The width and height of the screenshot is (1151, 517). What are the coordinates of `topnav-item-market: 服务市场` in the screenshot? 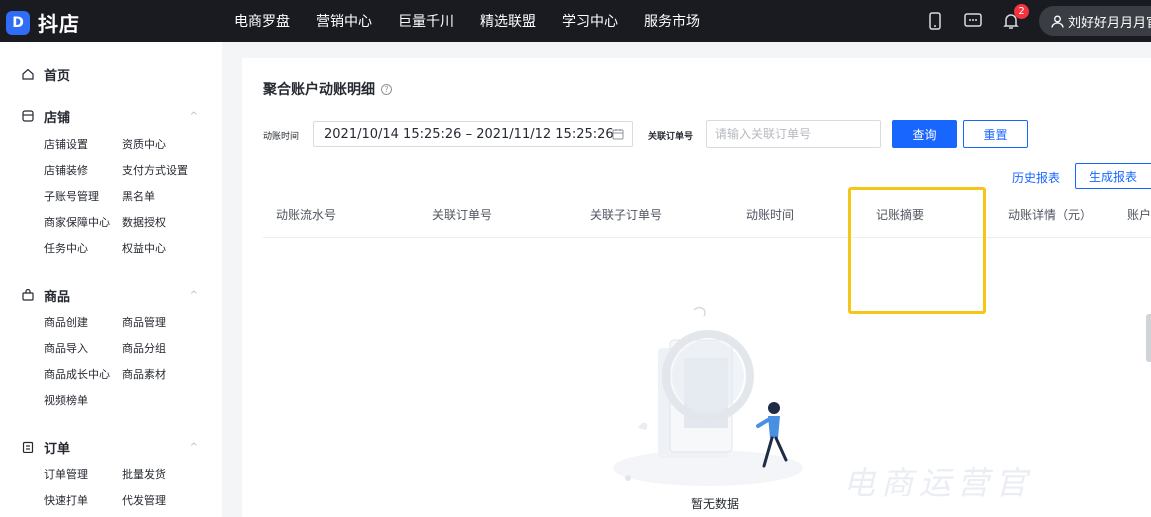 It's located at (672, 21).